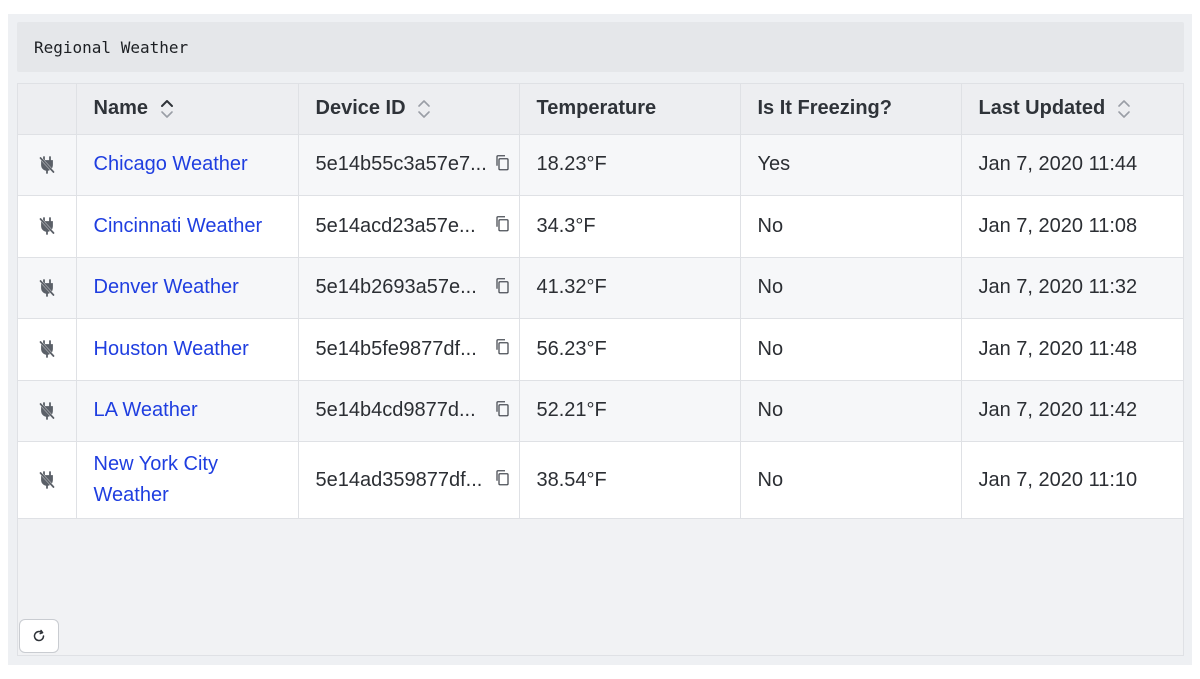 Image resolution: width=1200 pixels, height=679 pixels. Describe the element at coordinates (187, 109) in the screenshot. I see `header-name: Name` at that location.